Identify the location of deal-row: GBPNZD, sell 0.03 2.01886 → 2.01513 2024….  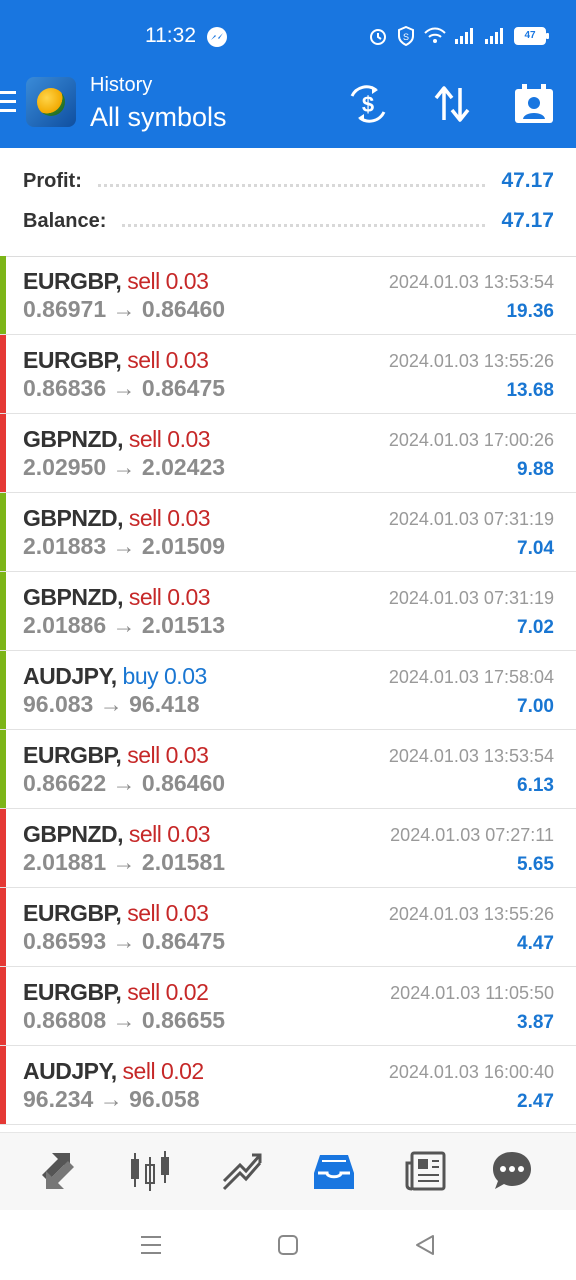
(288, 611).